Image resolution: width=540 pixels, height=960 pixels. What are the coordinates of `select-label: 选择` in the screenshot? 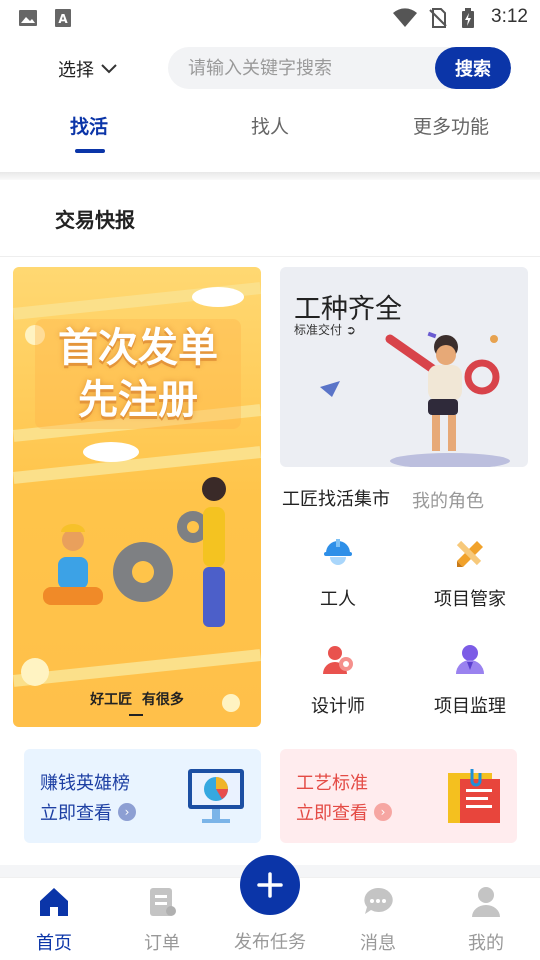 It's located at (76, 70).